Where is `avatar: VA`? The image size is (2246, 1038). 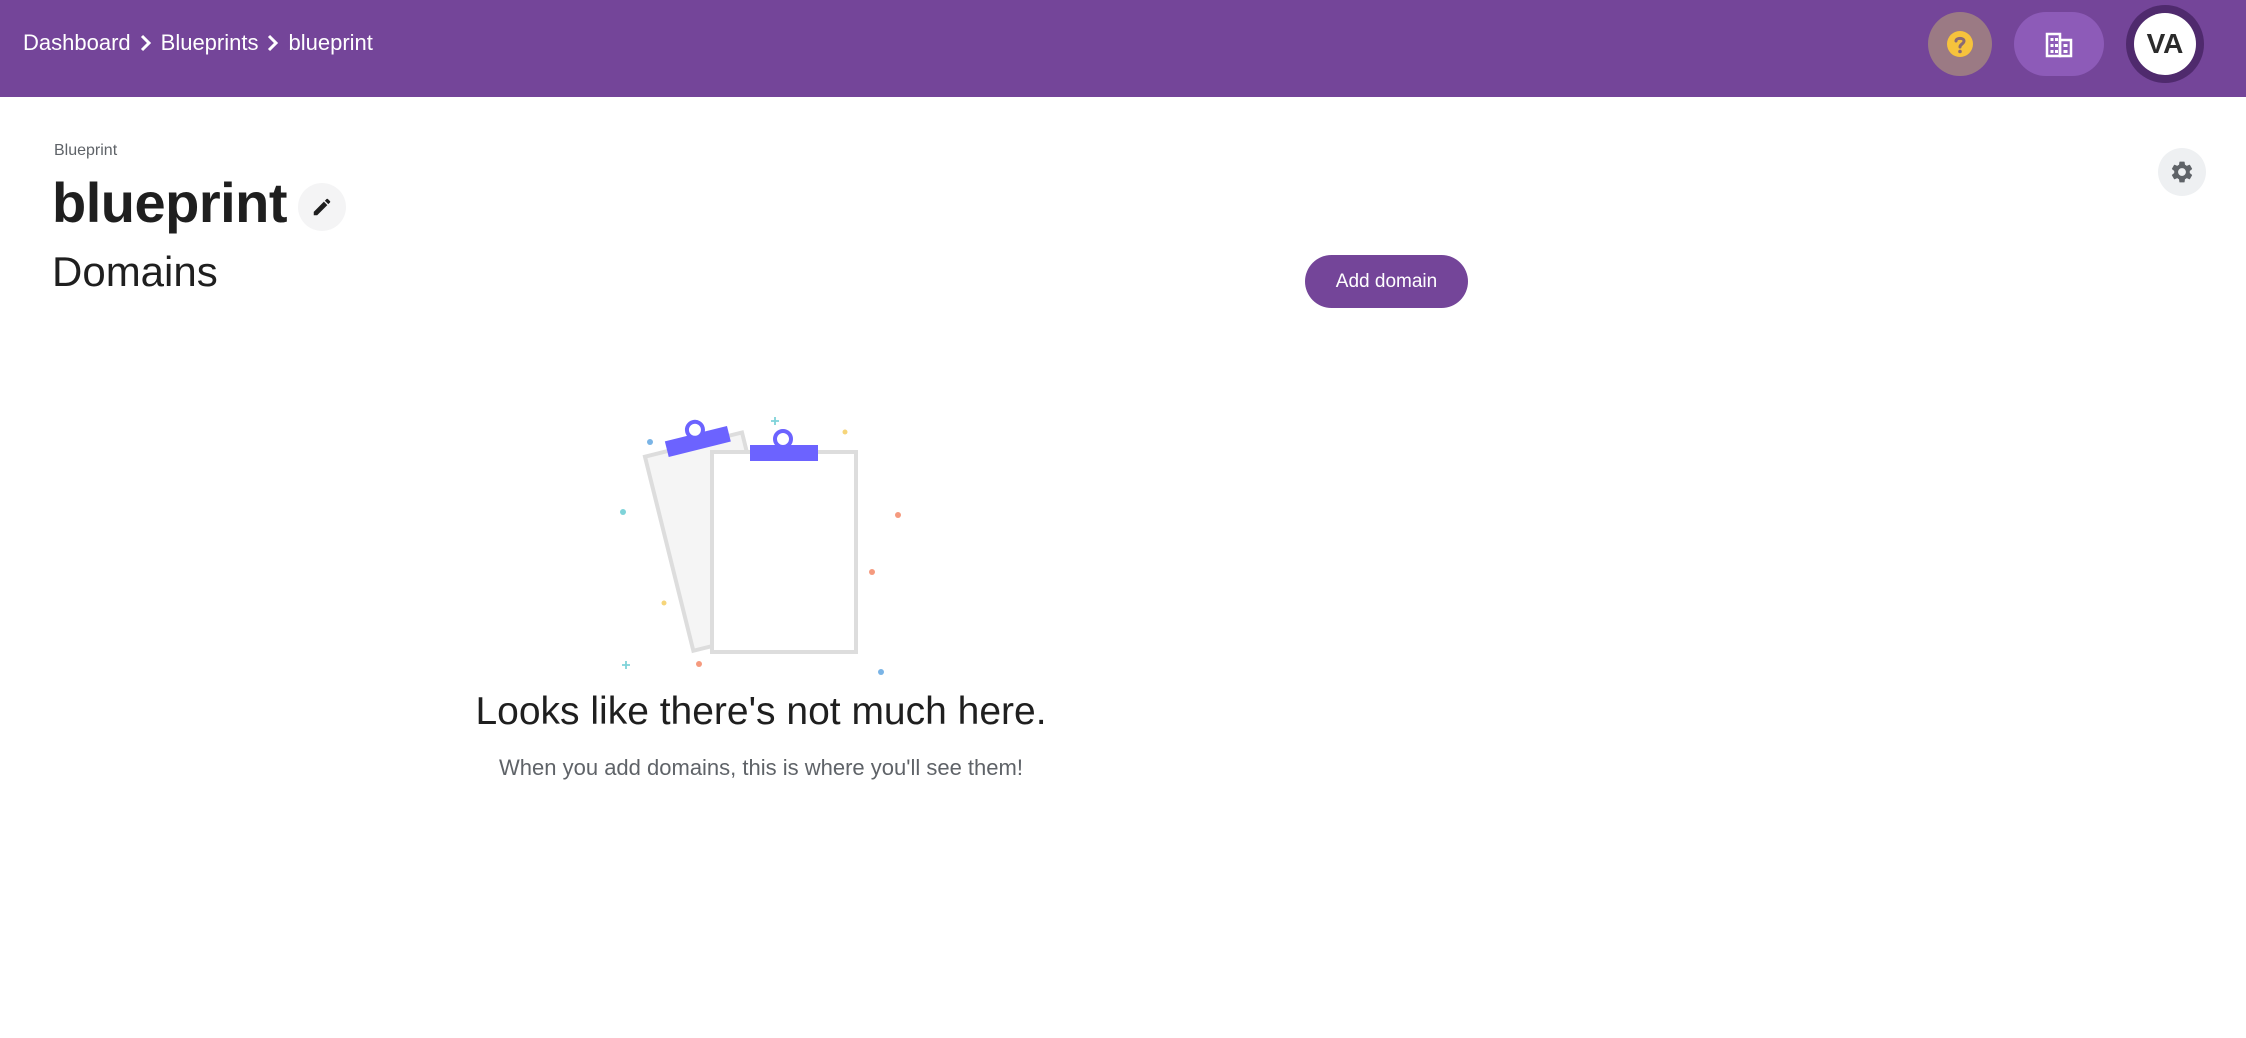 avatar: VA is located at coordinates (2165, 44).